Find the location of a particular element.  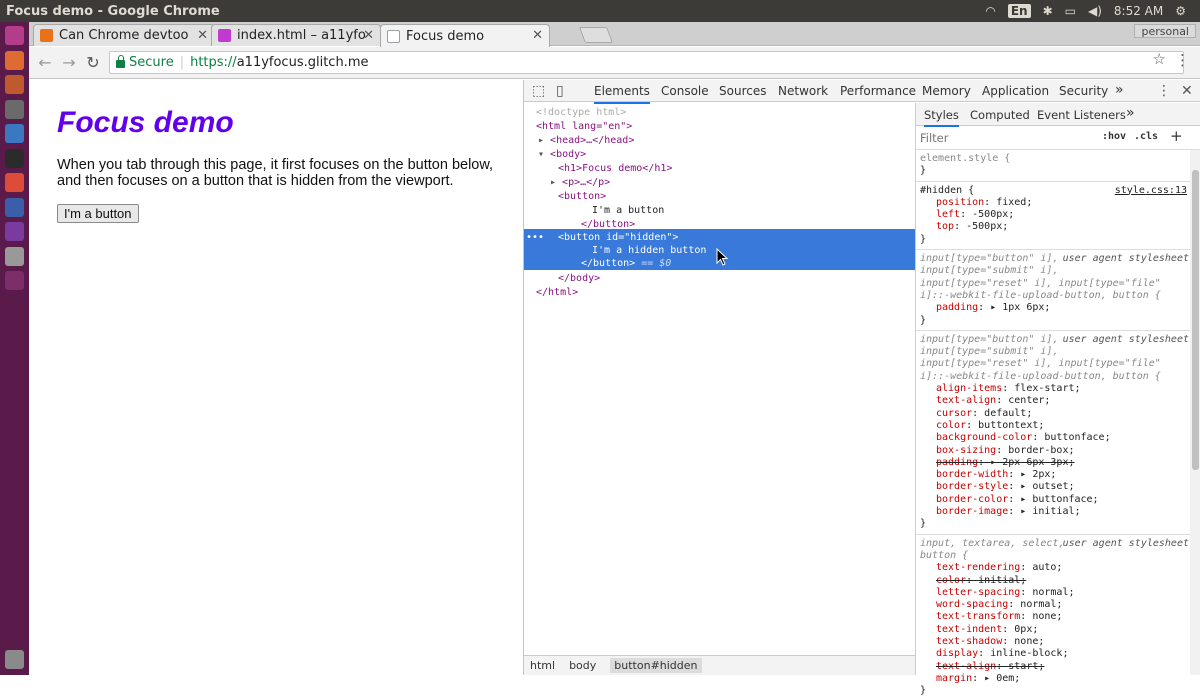

styles-filter-input is located at coordinates (1005, 138).